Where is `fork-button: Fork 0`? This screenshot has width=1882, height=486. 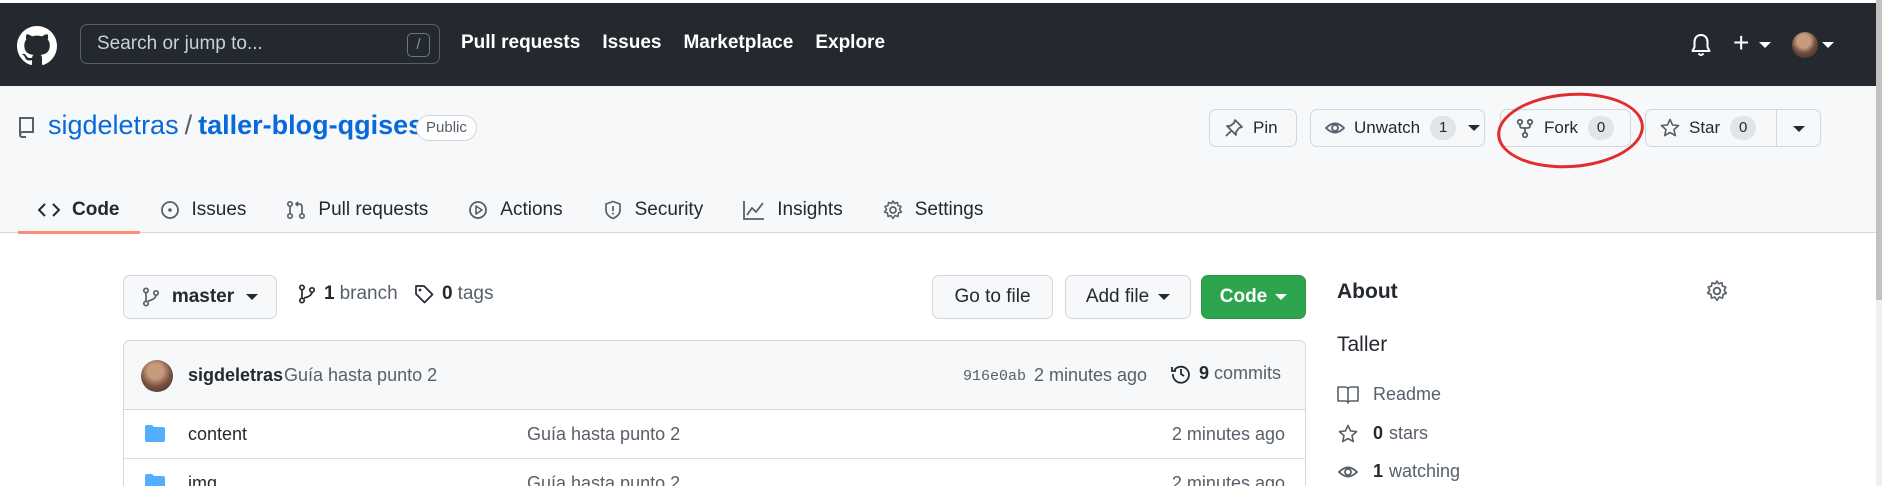 fork-button: Fork 0 is located at coordinates (1565, 128).